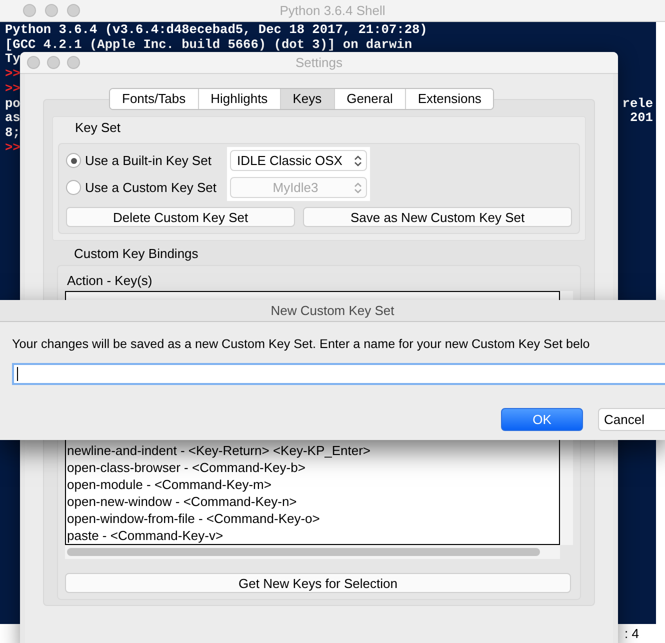 This screenshot has height=643, width=665. What do you see at coordinates (181, 217) in the screenshot?
I see `key-set-button: Delete Custom Key Set` at bounding box center [181, 217].